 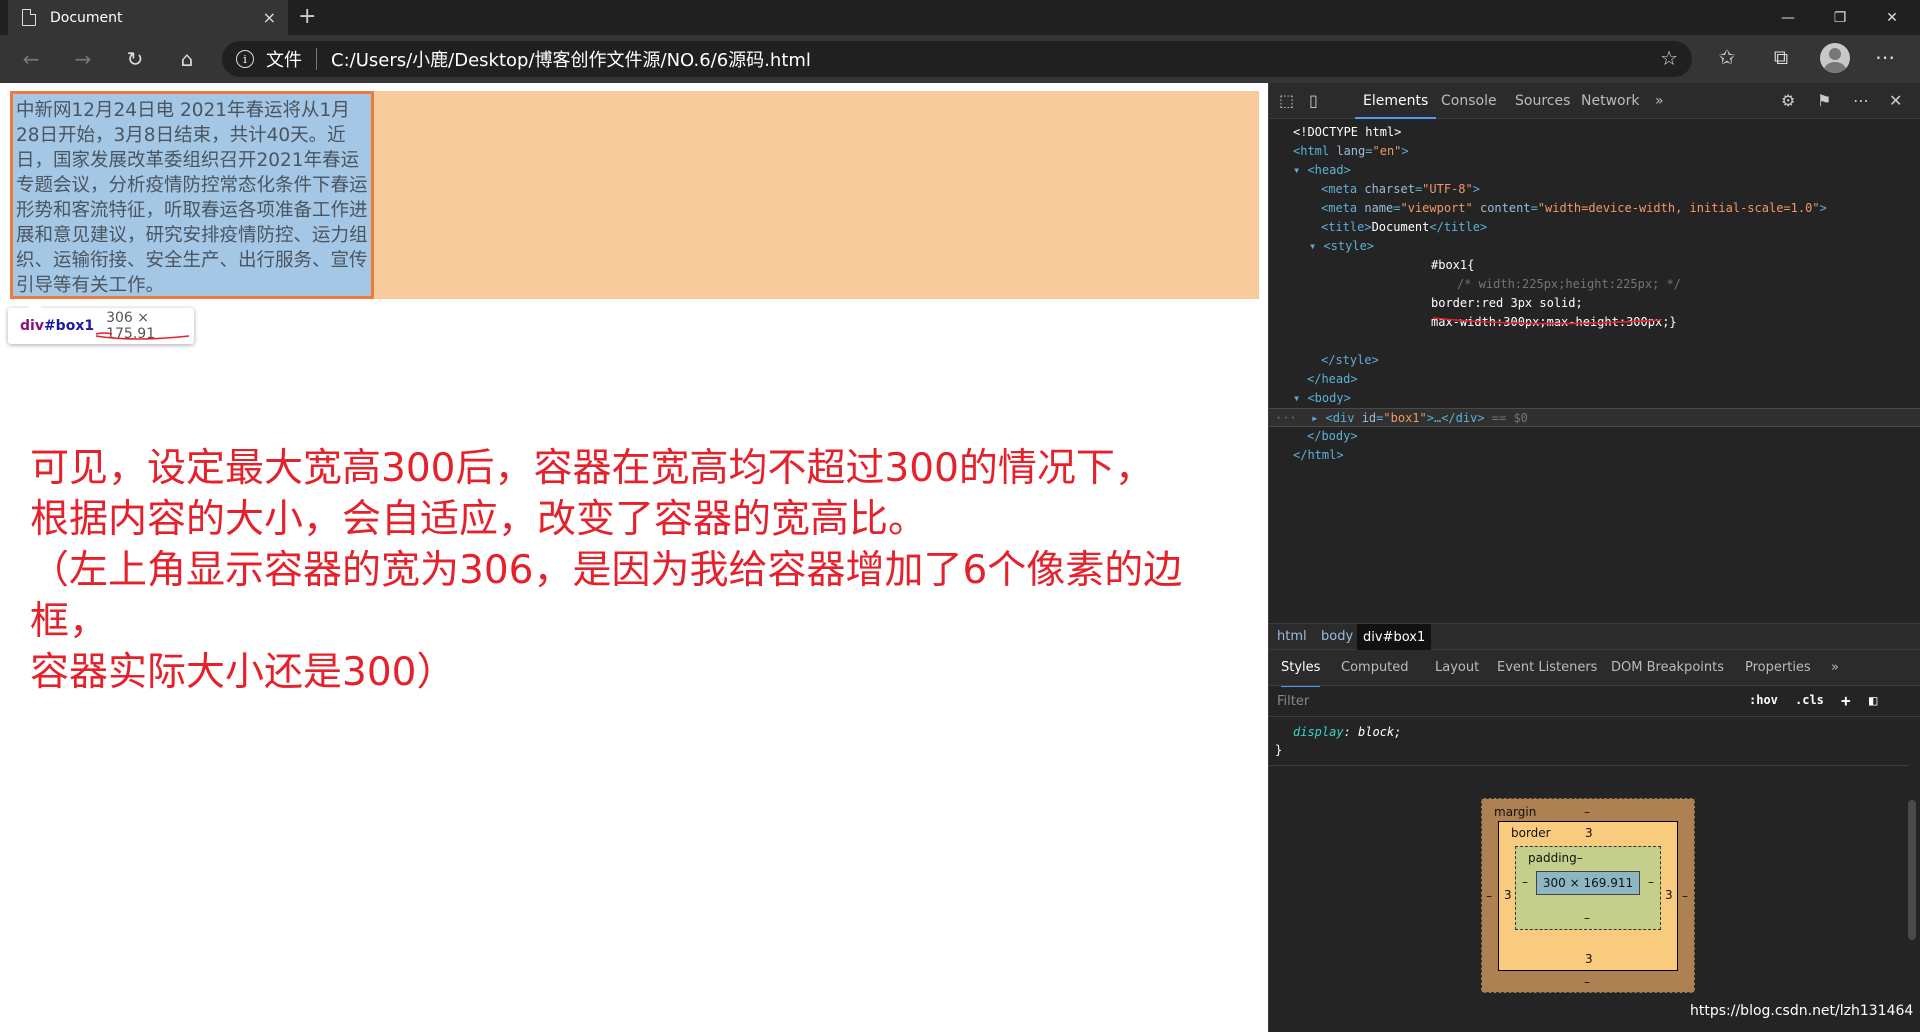 I want to click on dom-node: <html lang="en">, so click(x=1594, y=151).